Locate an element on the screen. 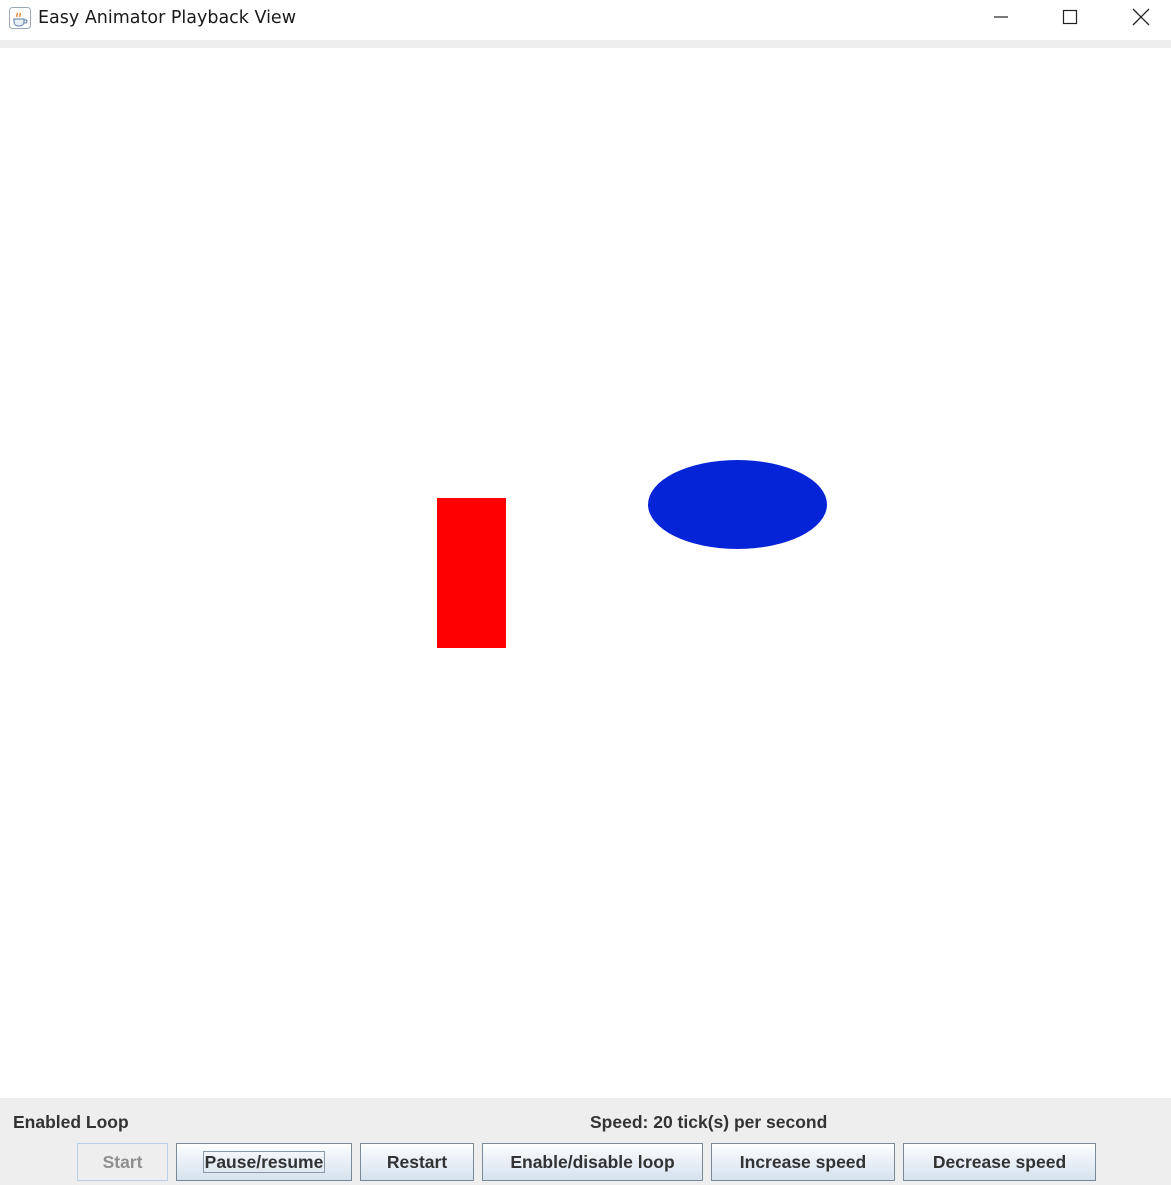  java-coffee-cup-icon is located at coordinates (20, 18).